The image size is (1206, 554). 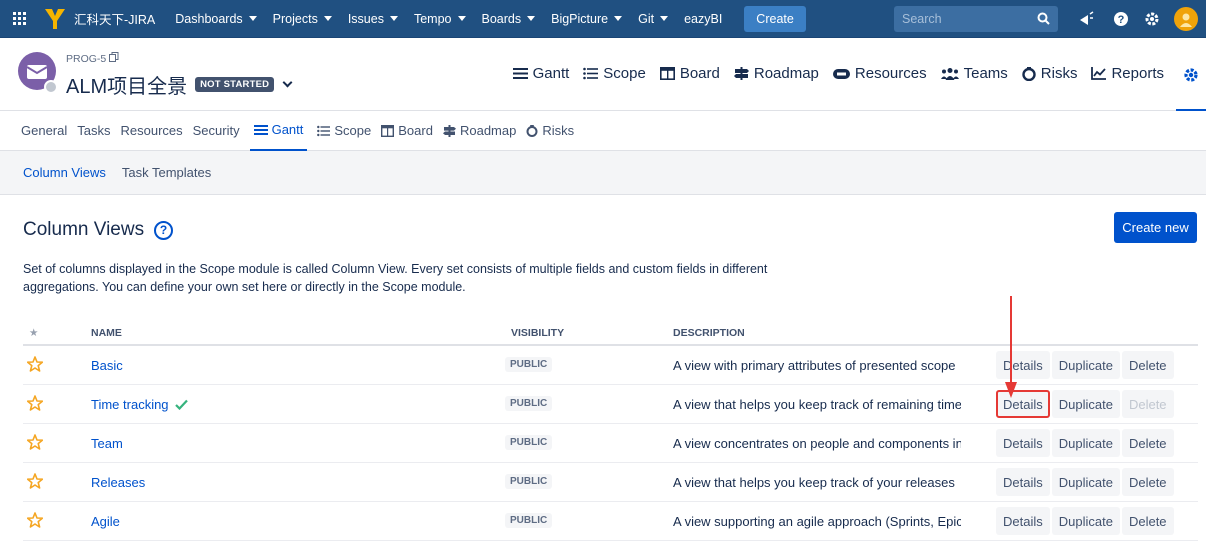 What do you see at coordinates (449, 130) in the screenshot?
I see `roadmap-icon` at bounding box center [449, 130].